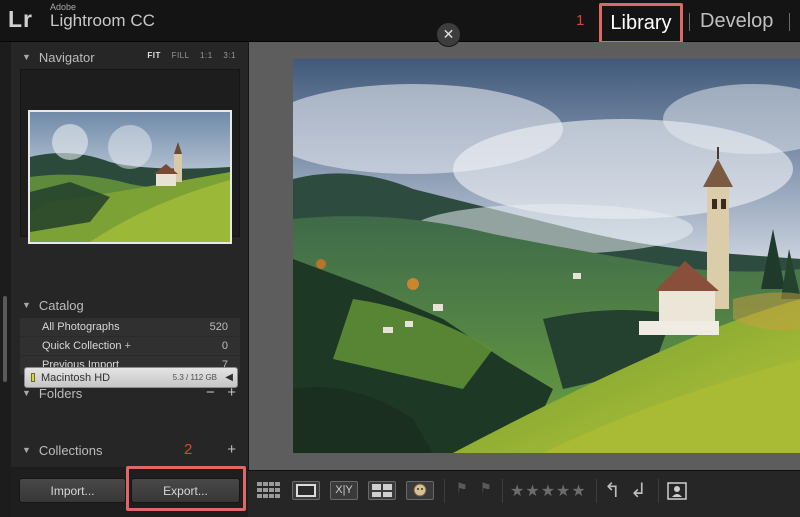 The width and height of the screenshot is (800, 517). Describe the element at coordinates (206, 55) in the screenshot. I see `zoom-1-1: 1:1` at that location.